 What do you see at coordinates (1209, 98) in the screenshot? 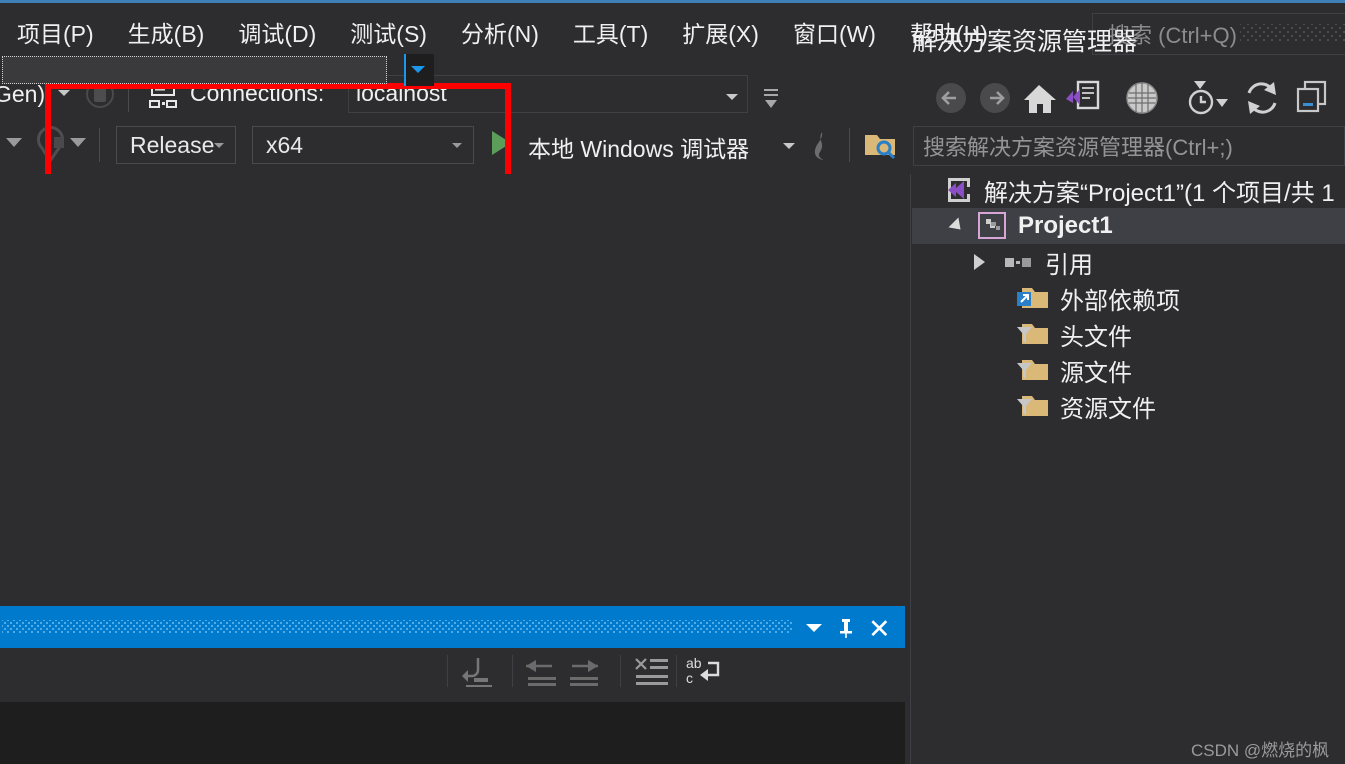
I see `pending-changes-icon` at bounding box center [1209, 98].